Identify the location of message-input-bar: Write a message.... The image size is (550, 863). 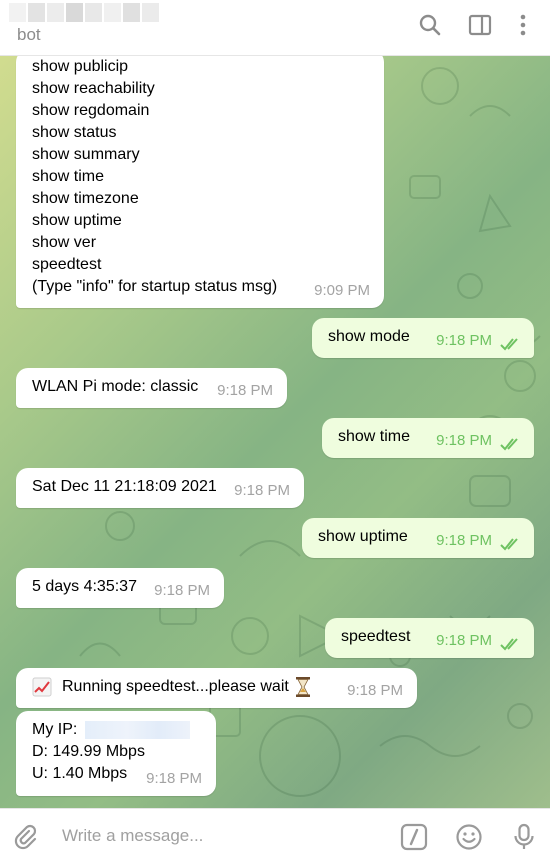
(275, 835).